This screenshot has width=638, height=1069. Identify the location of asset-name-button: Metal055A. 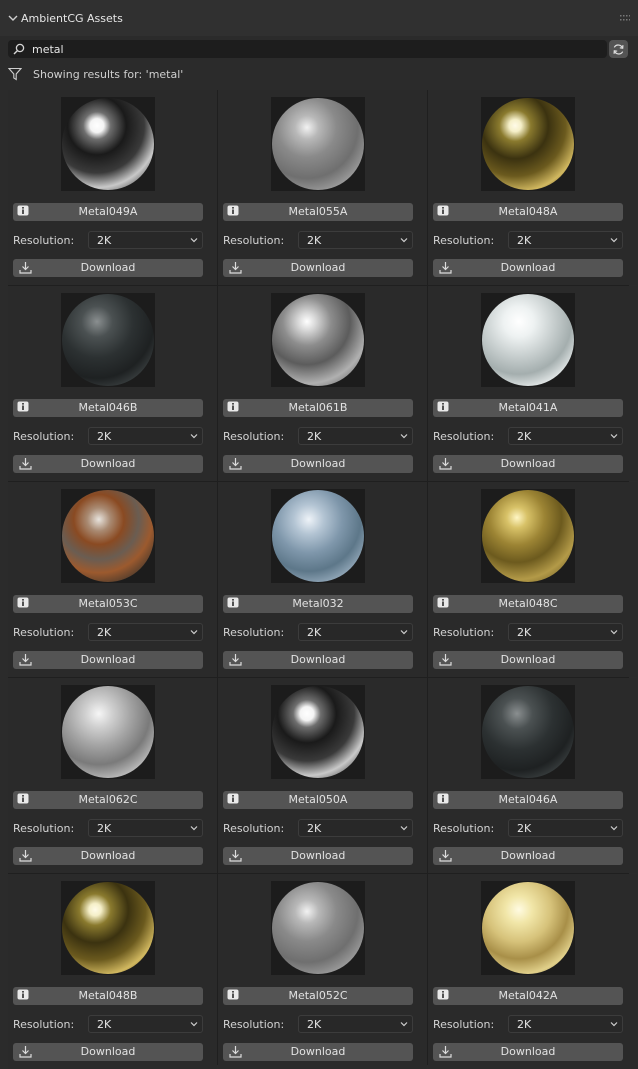
(318, 212).